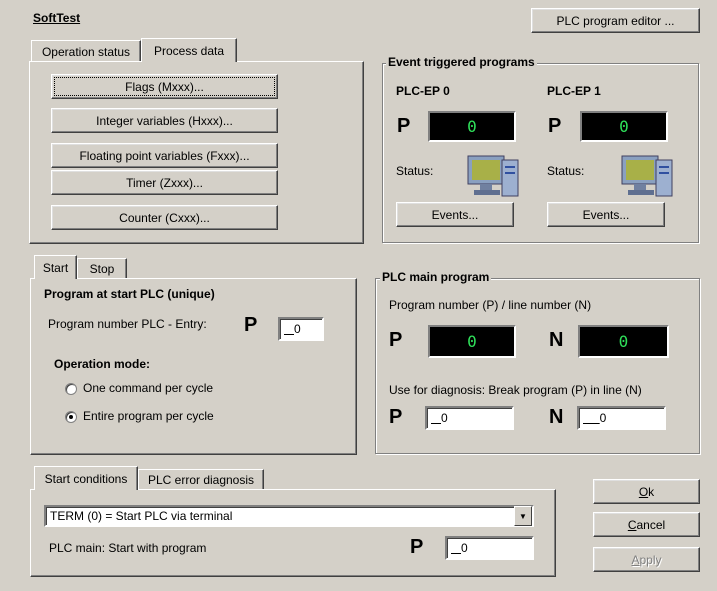  I want to click on ep1-program-display: 0, so click(624, 126).